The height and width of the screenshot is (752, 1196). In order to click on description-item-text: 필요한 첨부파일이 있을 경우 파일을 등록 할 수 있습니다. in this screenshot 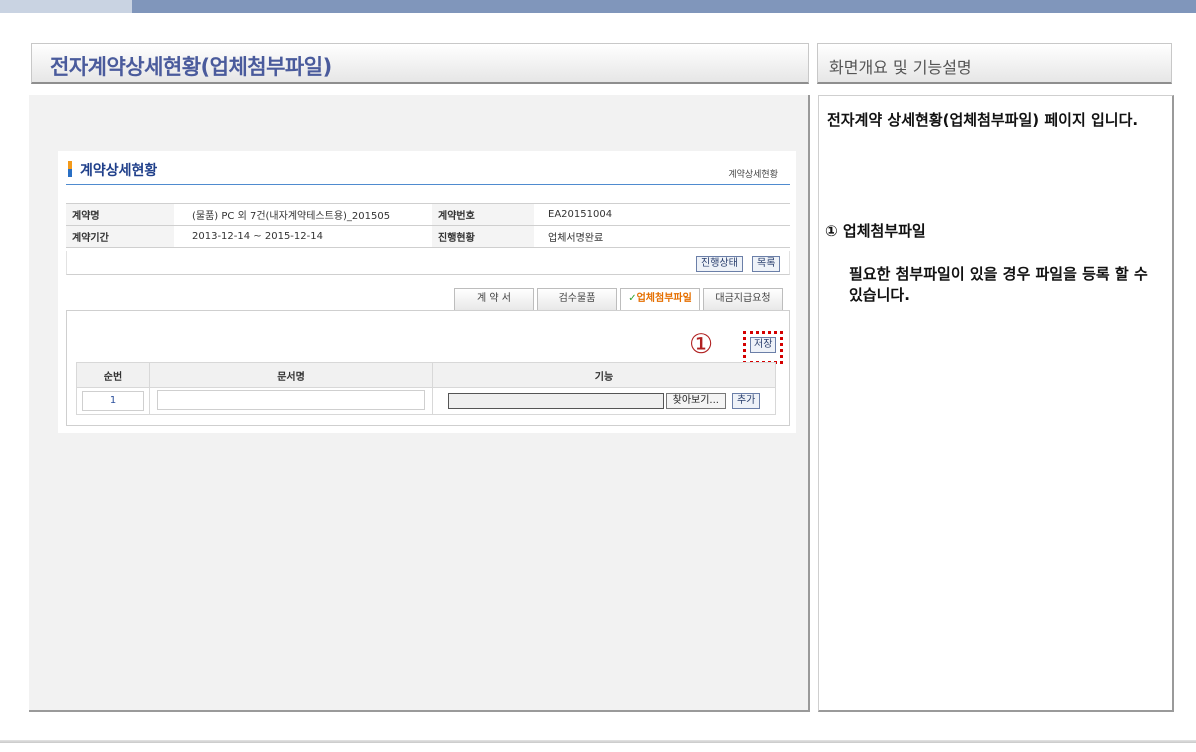, I will do `click(998, 284)`.